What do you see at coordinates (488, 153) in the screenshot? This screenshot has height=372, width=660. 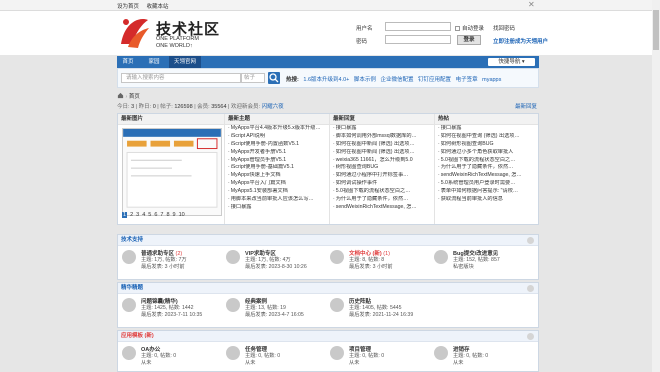 I see `list-item: 如何通过小多个角色获取审批人` at bounding box center [488, 153].